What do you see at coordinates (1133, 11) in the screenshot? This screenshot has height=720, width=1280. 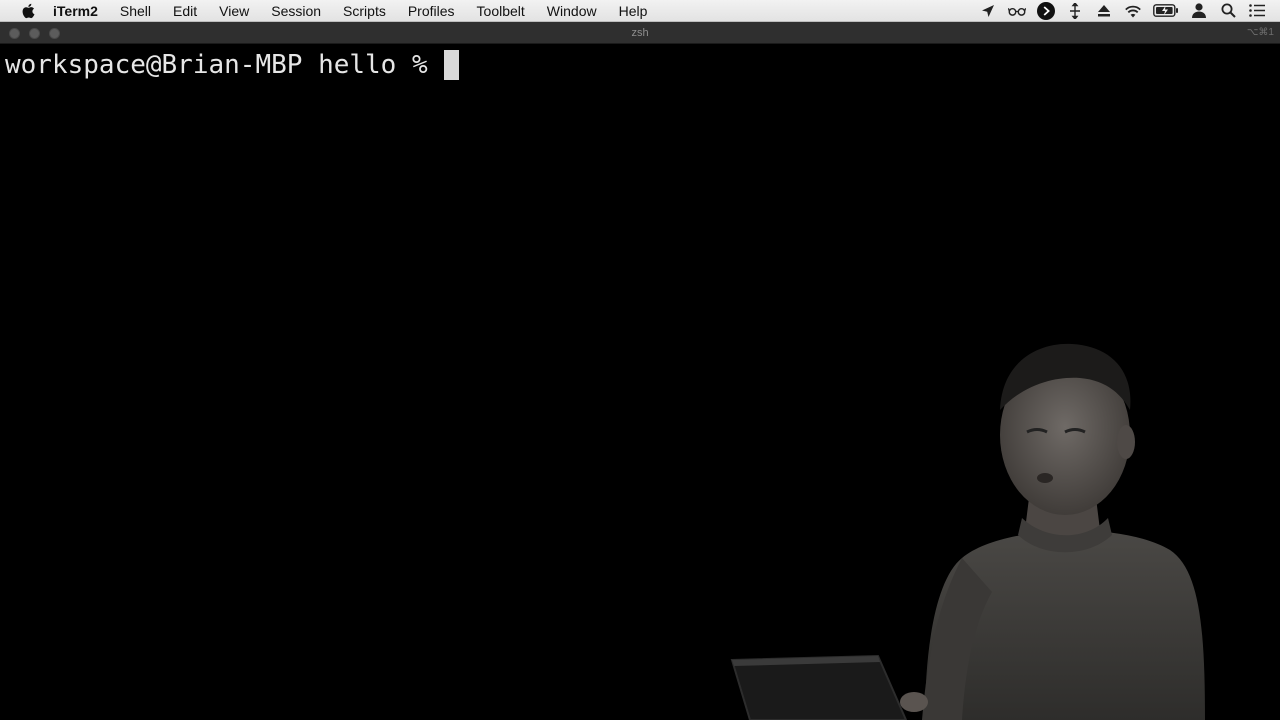 I see `wifi-icon` at bounding box center [1133, 11].